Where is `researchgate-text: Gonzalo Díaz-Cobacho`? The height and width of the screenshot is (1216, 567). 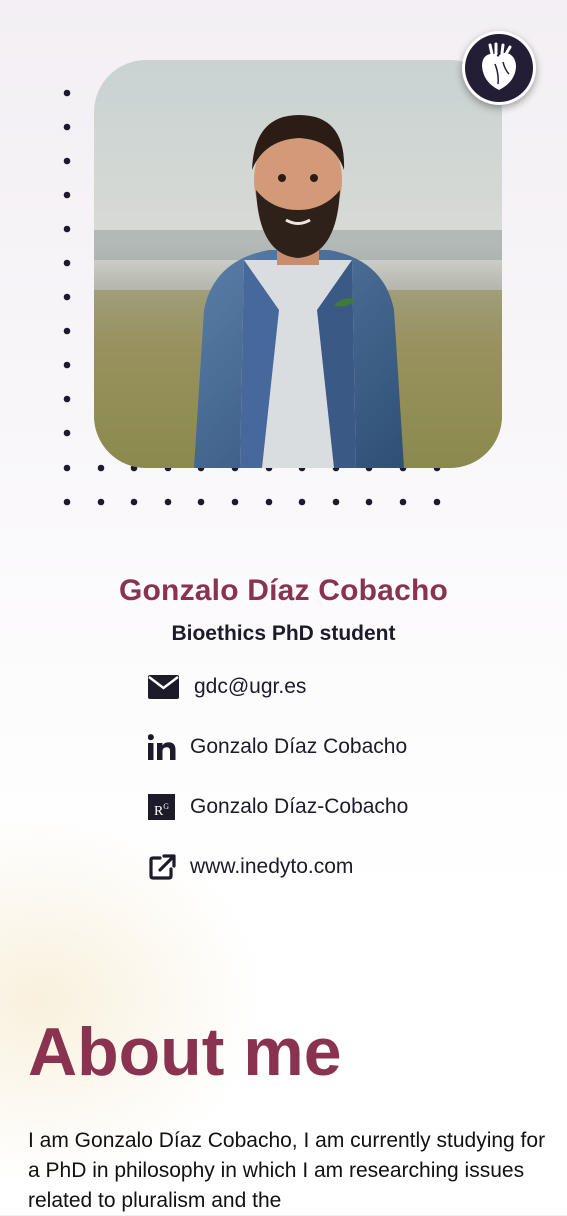 researchgate-text: Gonzalo Díaz-Cobacho is located at coordinates (299, 806).